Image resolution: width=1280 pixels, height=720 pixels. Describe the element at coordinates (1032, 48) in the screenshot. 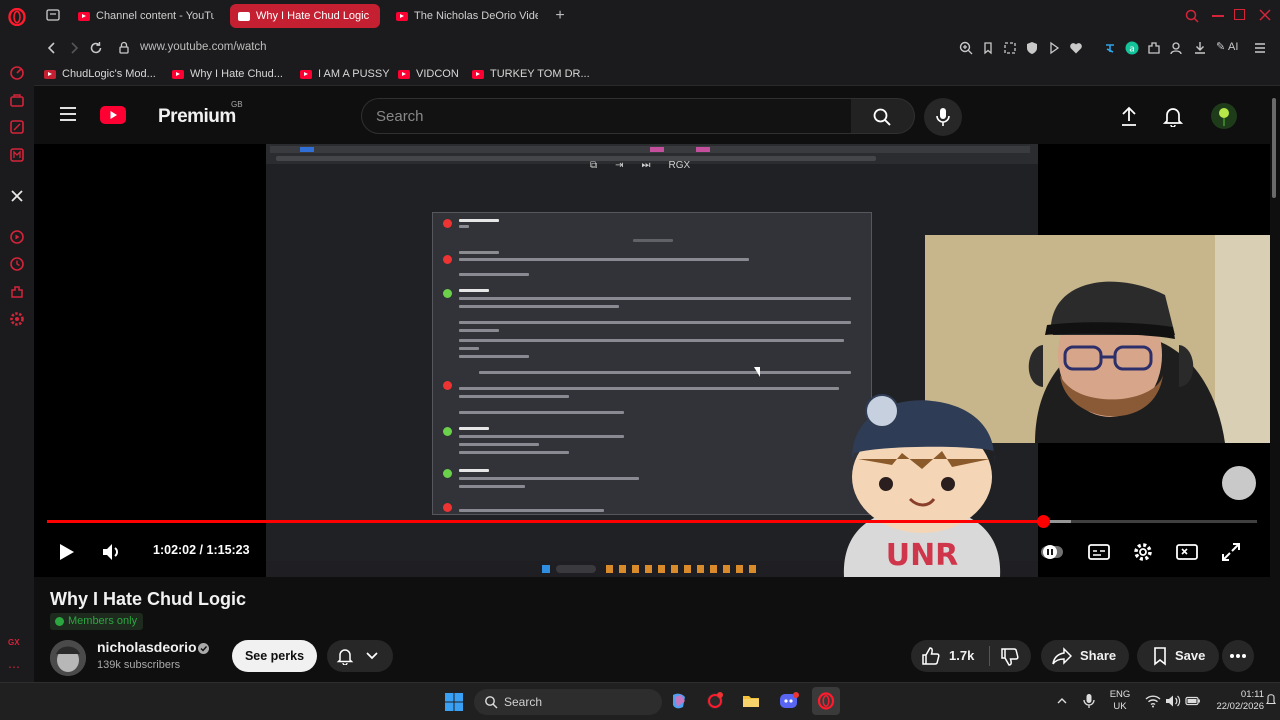

I see `shield-icon` at that location.